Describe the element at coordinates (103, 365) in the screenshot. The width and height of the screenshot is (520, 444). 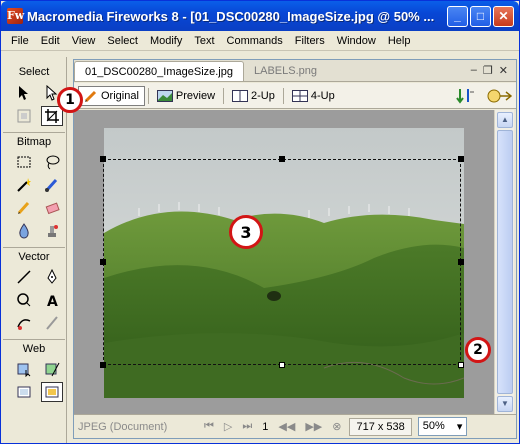
I see `crop-handle-bottom-left` at that location.